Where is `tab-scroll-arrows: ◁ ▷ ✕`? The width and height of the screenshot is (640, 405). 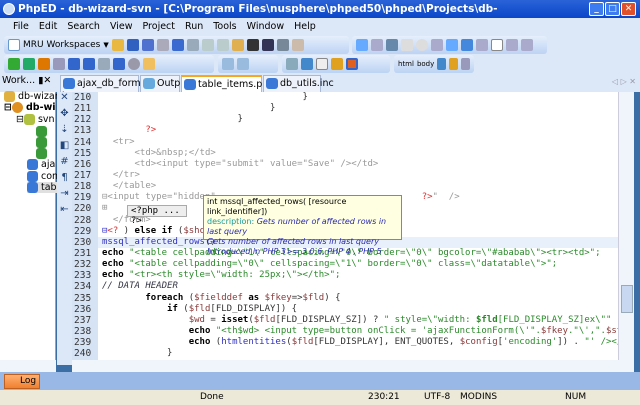 tab-scroll-arrows: ◁ ▷ ✕ is located at coordinates (624, 81).